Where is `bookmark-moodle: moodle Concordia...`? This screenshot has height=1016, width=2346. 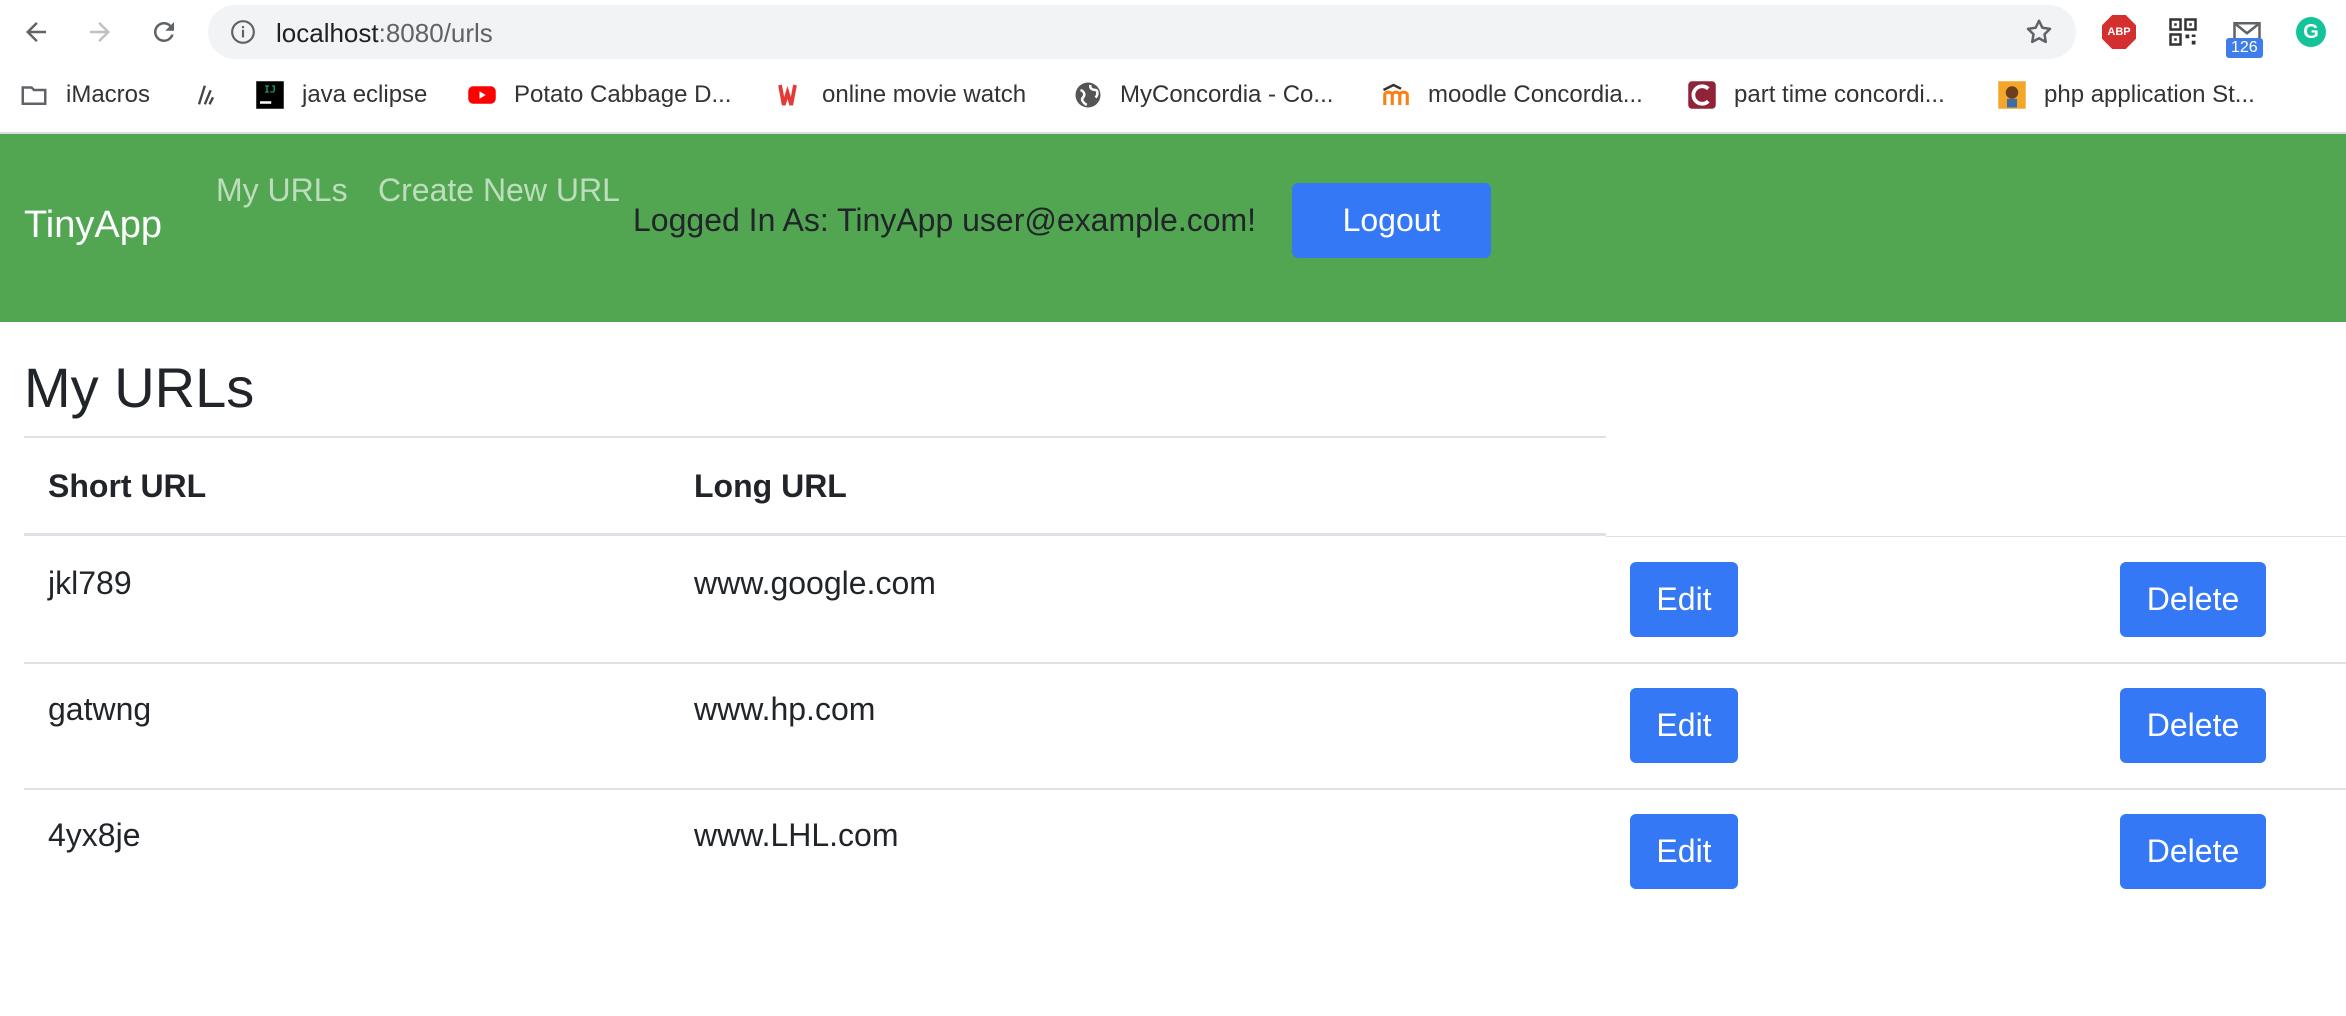
bookmark-moodle: moodle Concordia... is located at coordinates (1511, 95).